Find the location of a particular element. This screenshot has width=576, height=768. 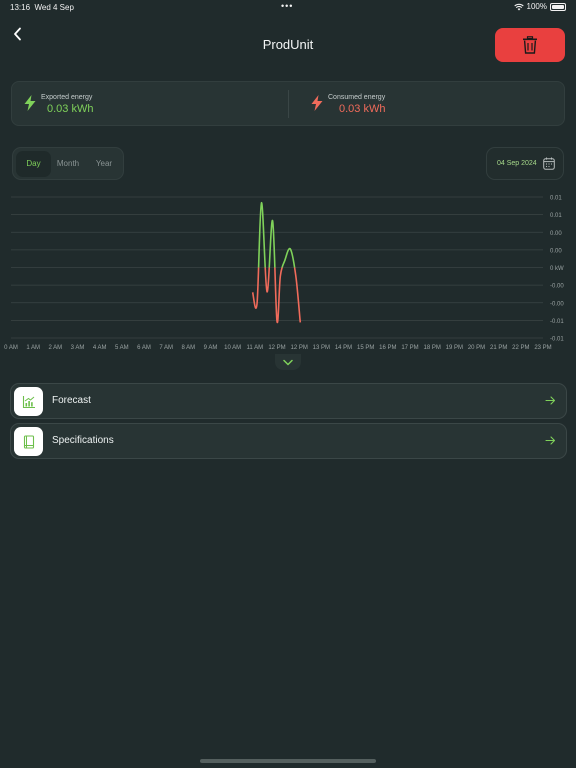

tab-month: Month is located at coordinates (68, 164).